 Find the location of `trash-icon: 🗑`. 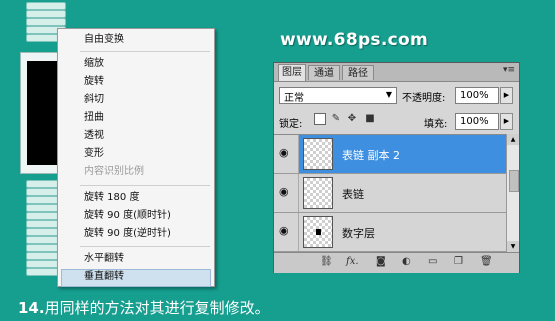

trash-icon: 🗑 is located at coordinates (486, 261).